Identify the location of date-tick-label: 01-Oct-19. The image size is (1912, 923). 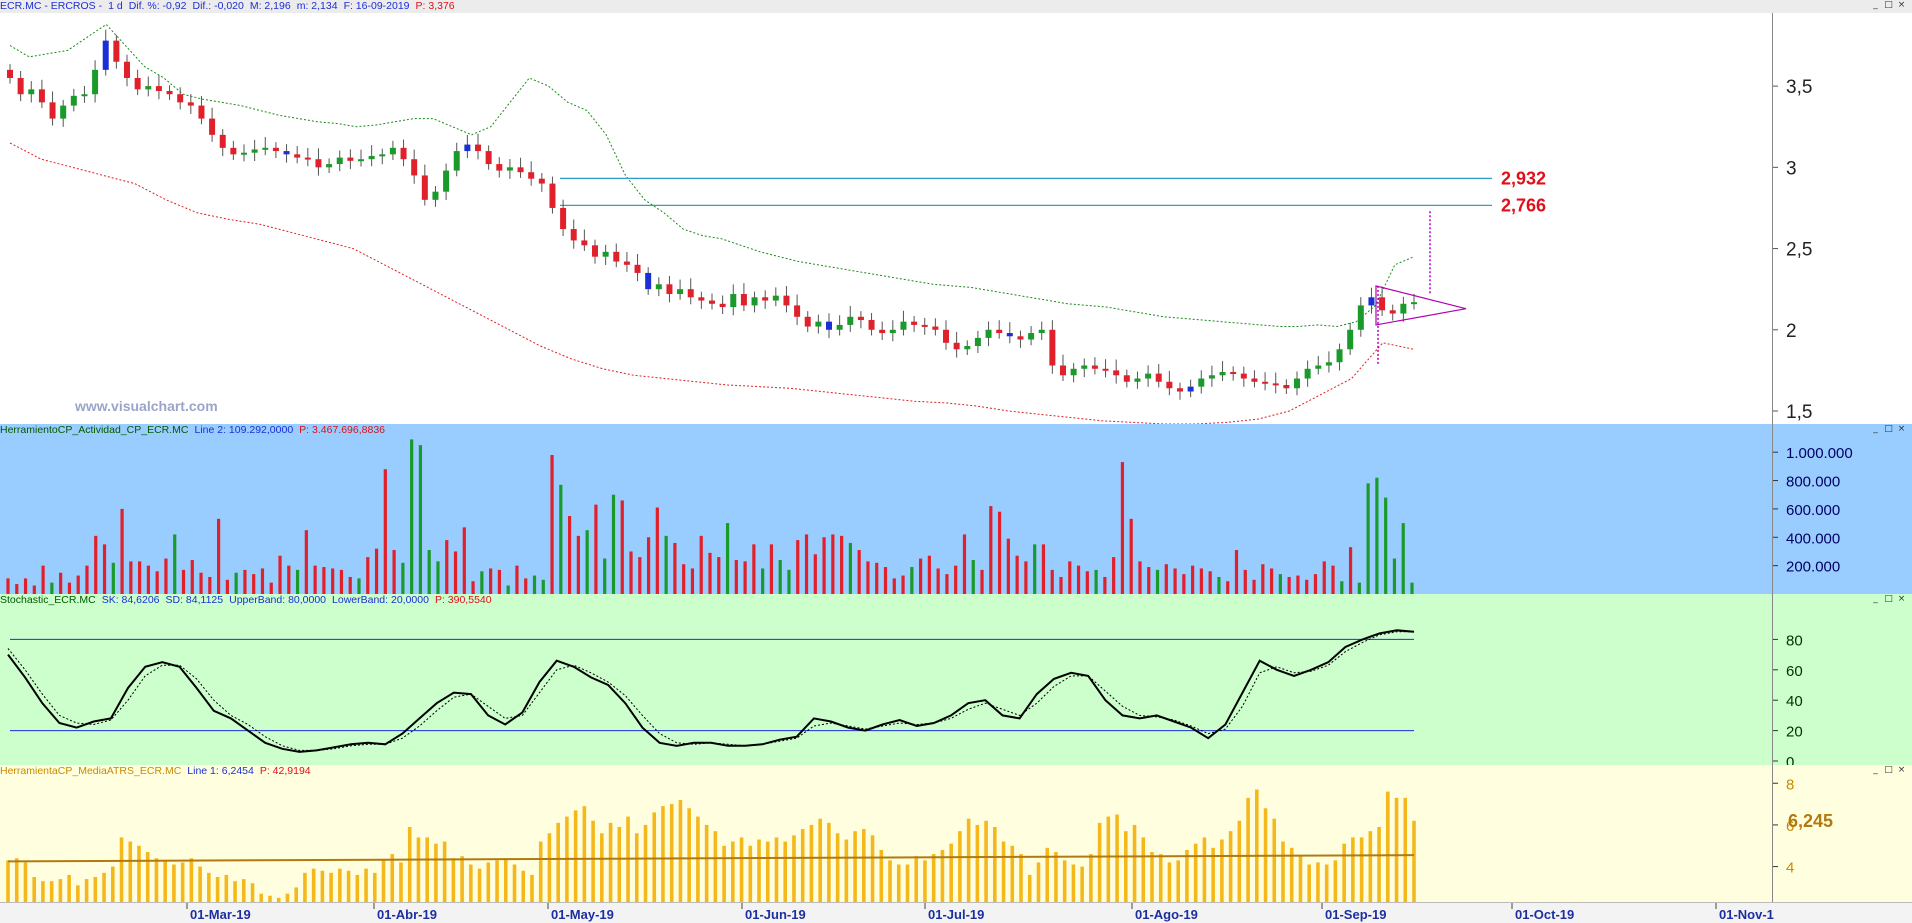
(1544, 914).